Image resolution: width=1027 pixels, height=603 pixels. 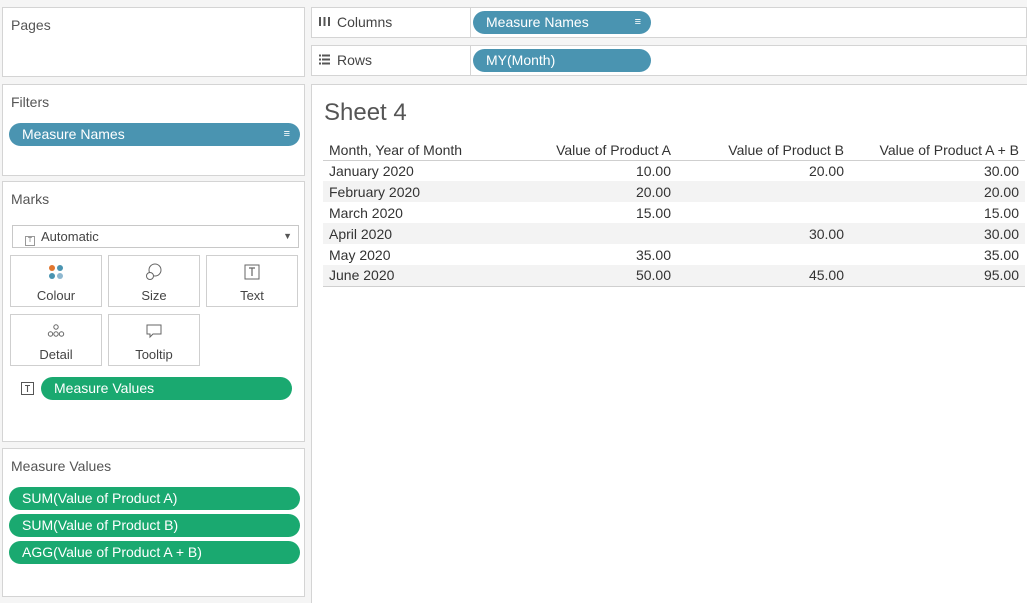 What do you see at coordinates (414, 212) in the screenshot?
I see `row-header: March 2020` at bounding box center [414, 212].